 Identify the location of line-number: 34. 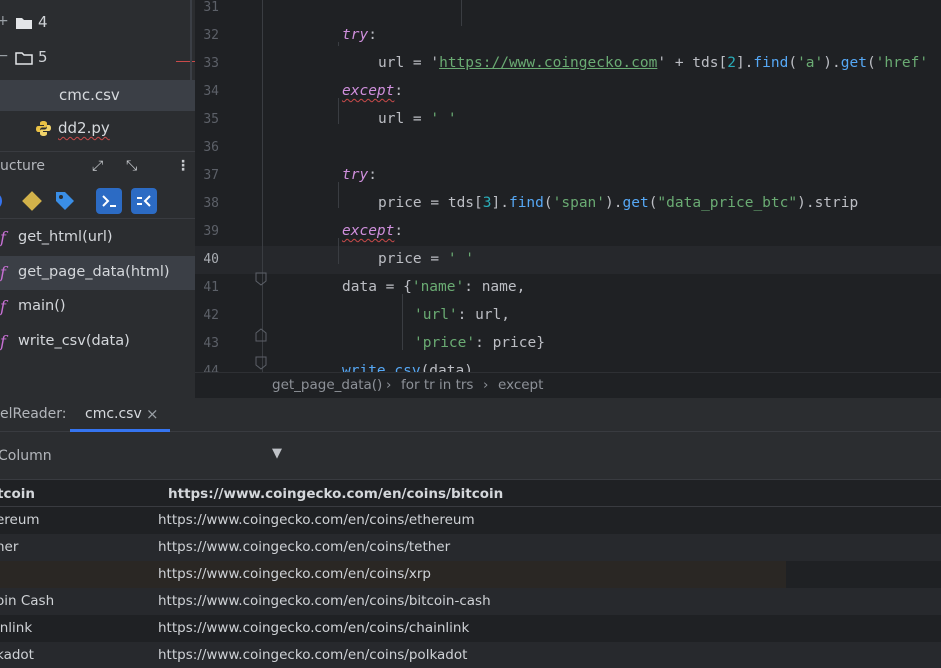
(211, 91).